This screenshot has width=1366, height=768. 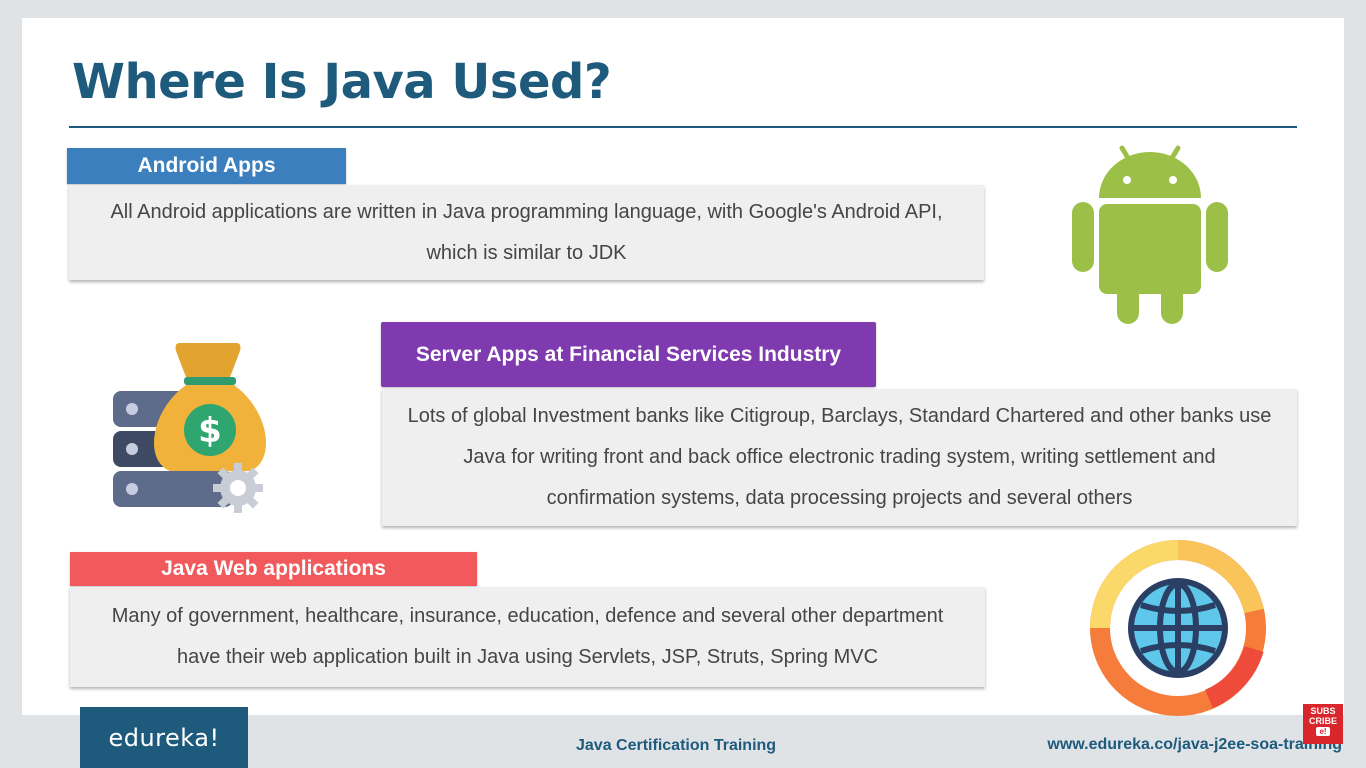 I want to click on footer-url: www.edureka.co/java-j2ee-soa-training, so click(x=1194, y=745).